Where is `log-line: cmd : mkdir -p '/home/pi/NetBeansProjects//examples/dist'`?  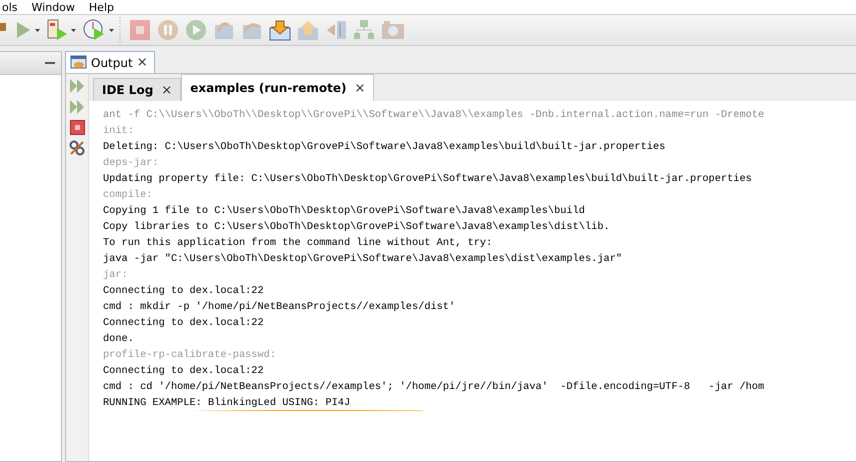
log-line: cmd : mkdir -p '/home/pi/NetBeansProjects//examples/dist' is located at coordinates (279, 307).